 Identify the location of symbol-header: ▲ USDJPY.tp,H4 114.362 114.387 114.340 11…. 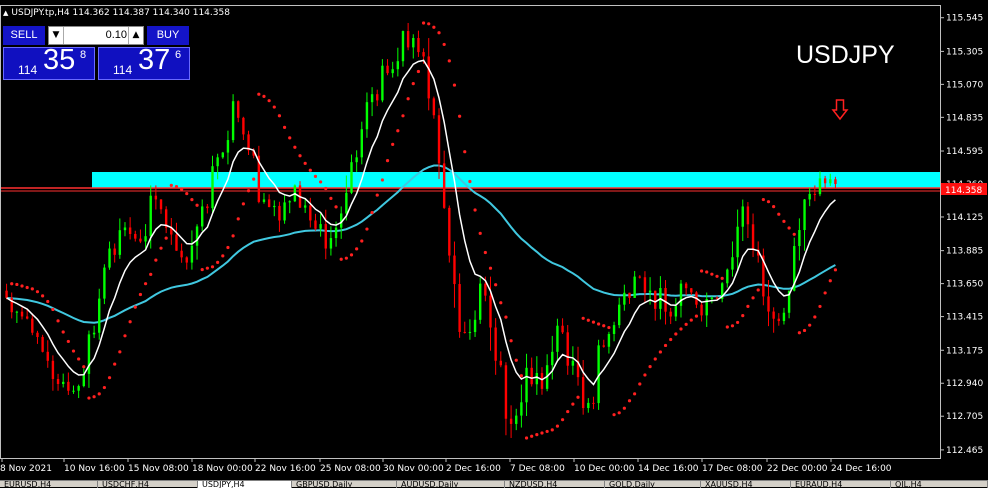
(116, 13).